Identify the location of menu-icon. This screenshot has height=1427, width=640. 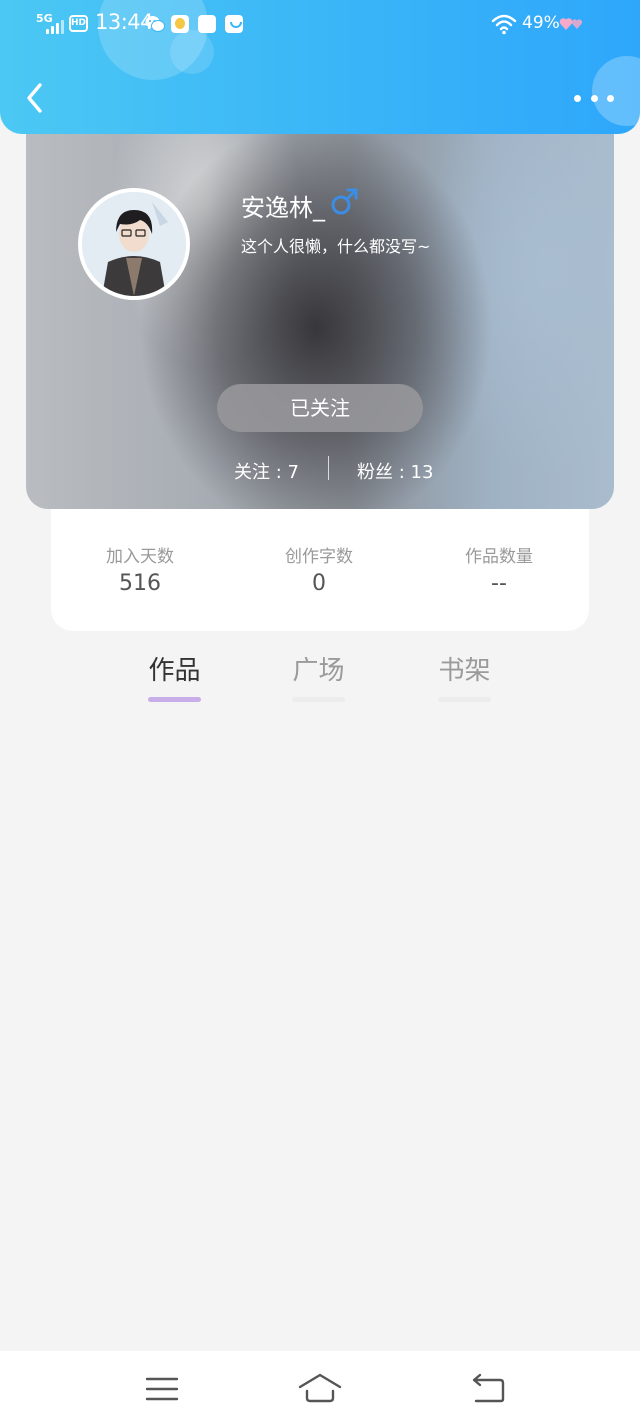
(162, 1389).